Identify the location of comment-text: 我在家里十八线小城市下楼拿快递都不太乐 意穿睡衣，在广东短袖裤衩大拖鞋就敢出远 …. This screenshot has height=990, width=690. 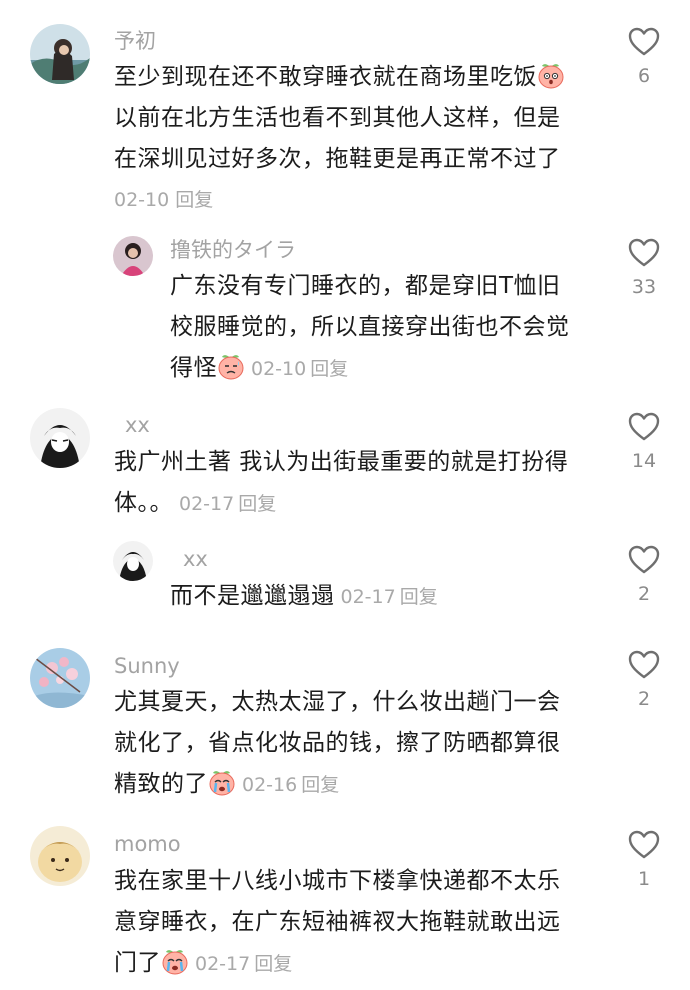
(337, 923).